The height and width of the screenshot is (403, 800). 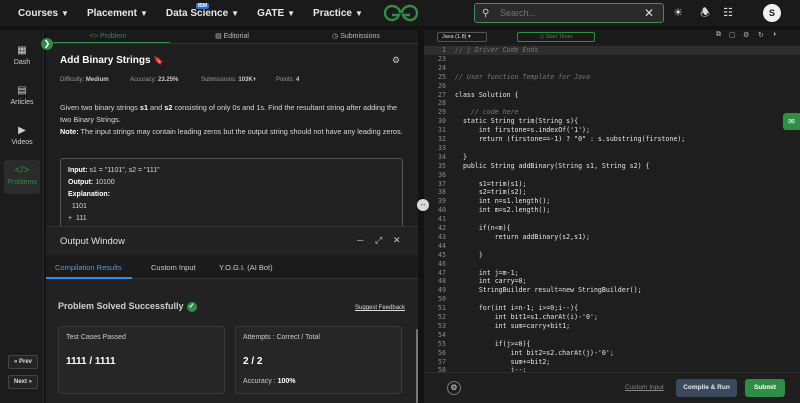 I want to click on code-line: 43 return addBinary(s2,s1);, so click(x=612, y=237).